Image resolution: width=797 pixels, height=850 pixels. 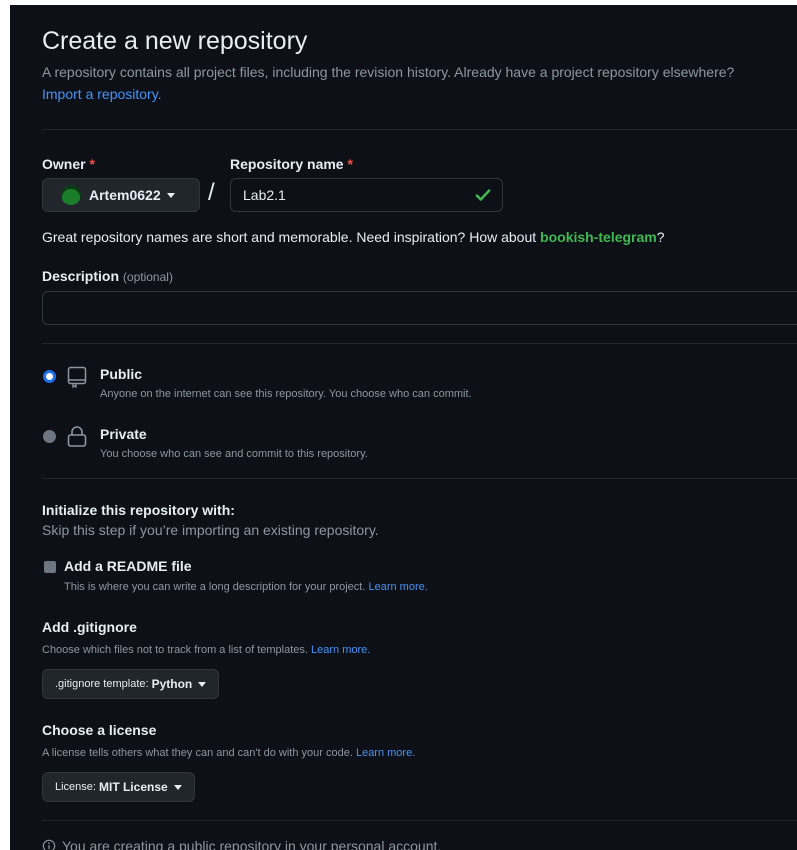 I want to click on description-input, so click(x=419, y=308).